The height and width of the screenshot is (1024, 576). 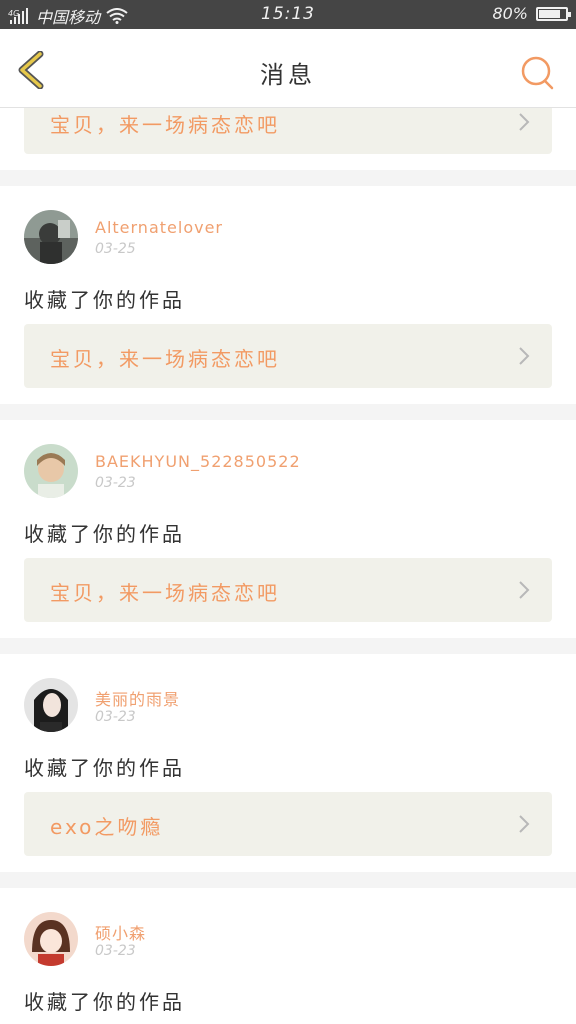 What do you see at coordinates (198, 461) in the screenshot?
I see `username: BAEKHYUN_522850522` at bounding box center [198, 461].